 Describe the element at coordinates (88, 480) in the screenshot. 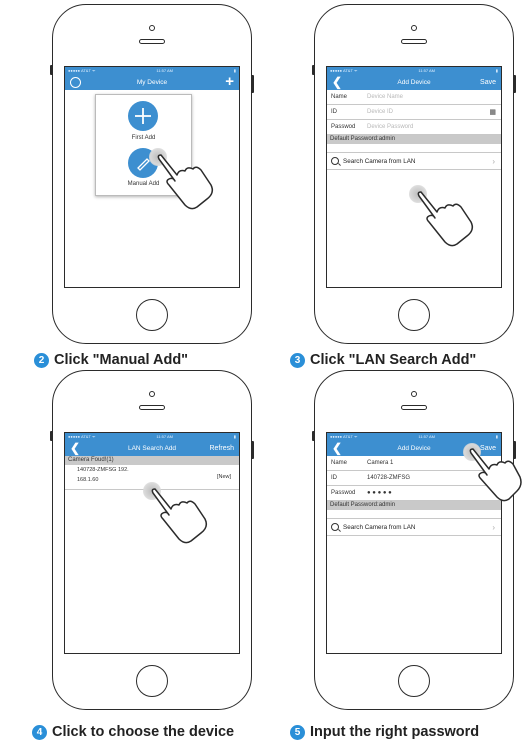

I see `device-ip-text: 168.1.60` at that location.